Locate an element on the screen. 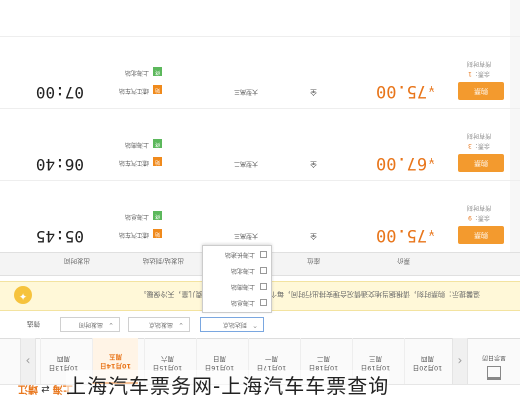 The width and height of the screenshot is (520, 400). swap-icon: ⇄ is located at coordinates (45, 388).